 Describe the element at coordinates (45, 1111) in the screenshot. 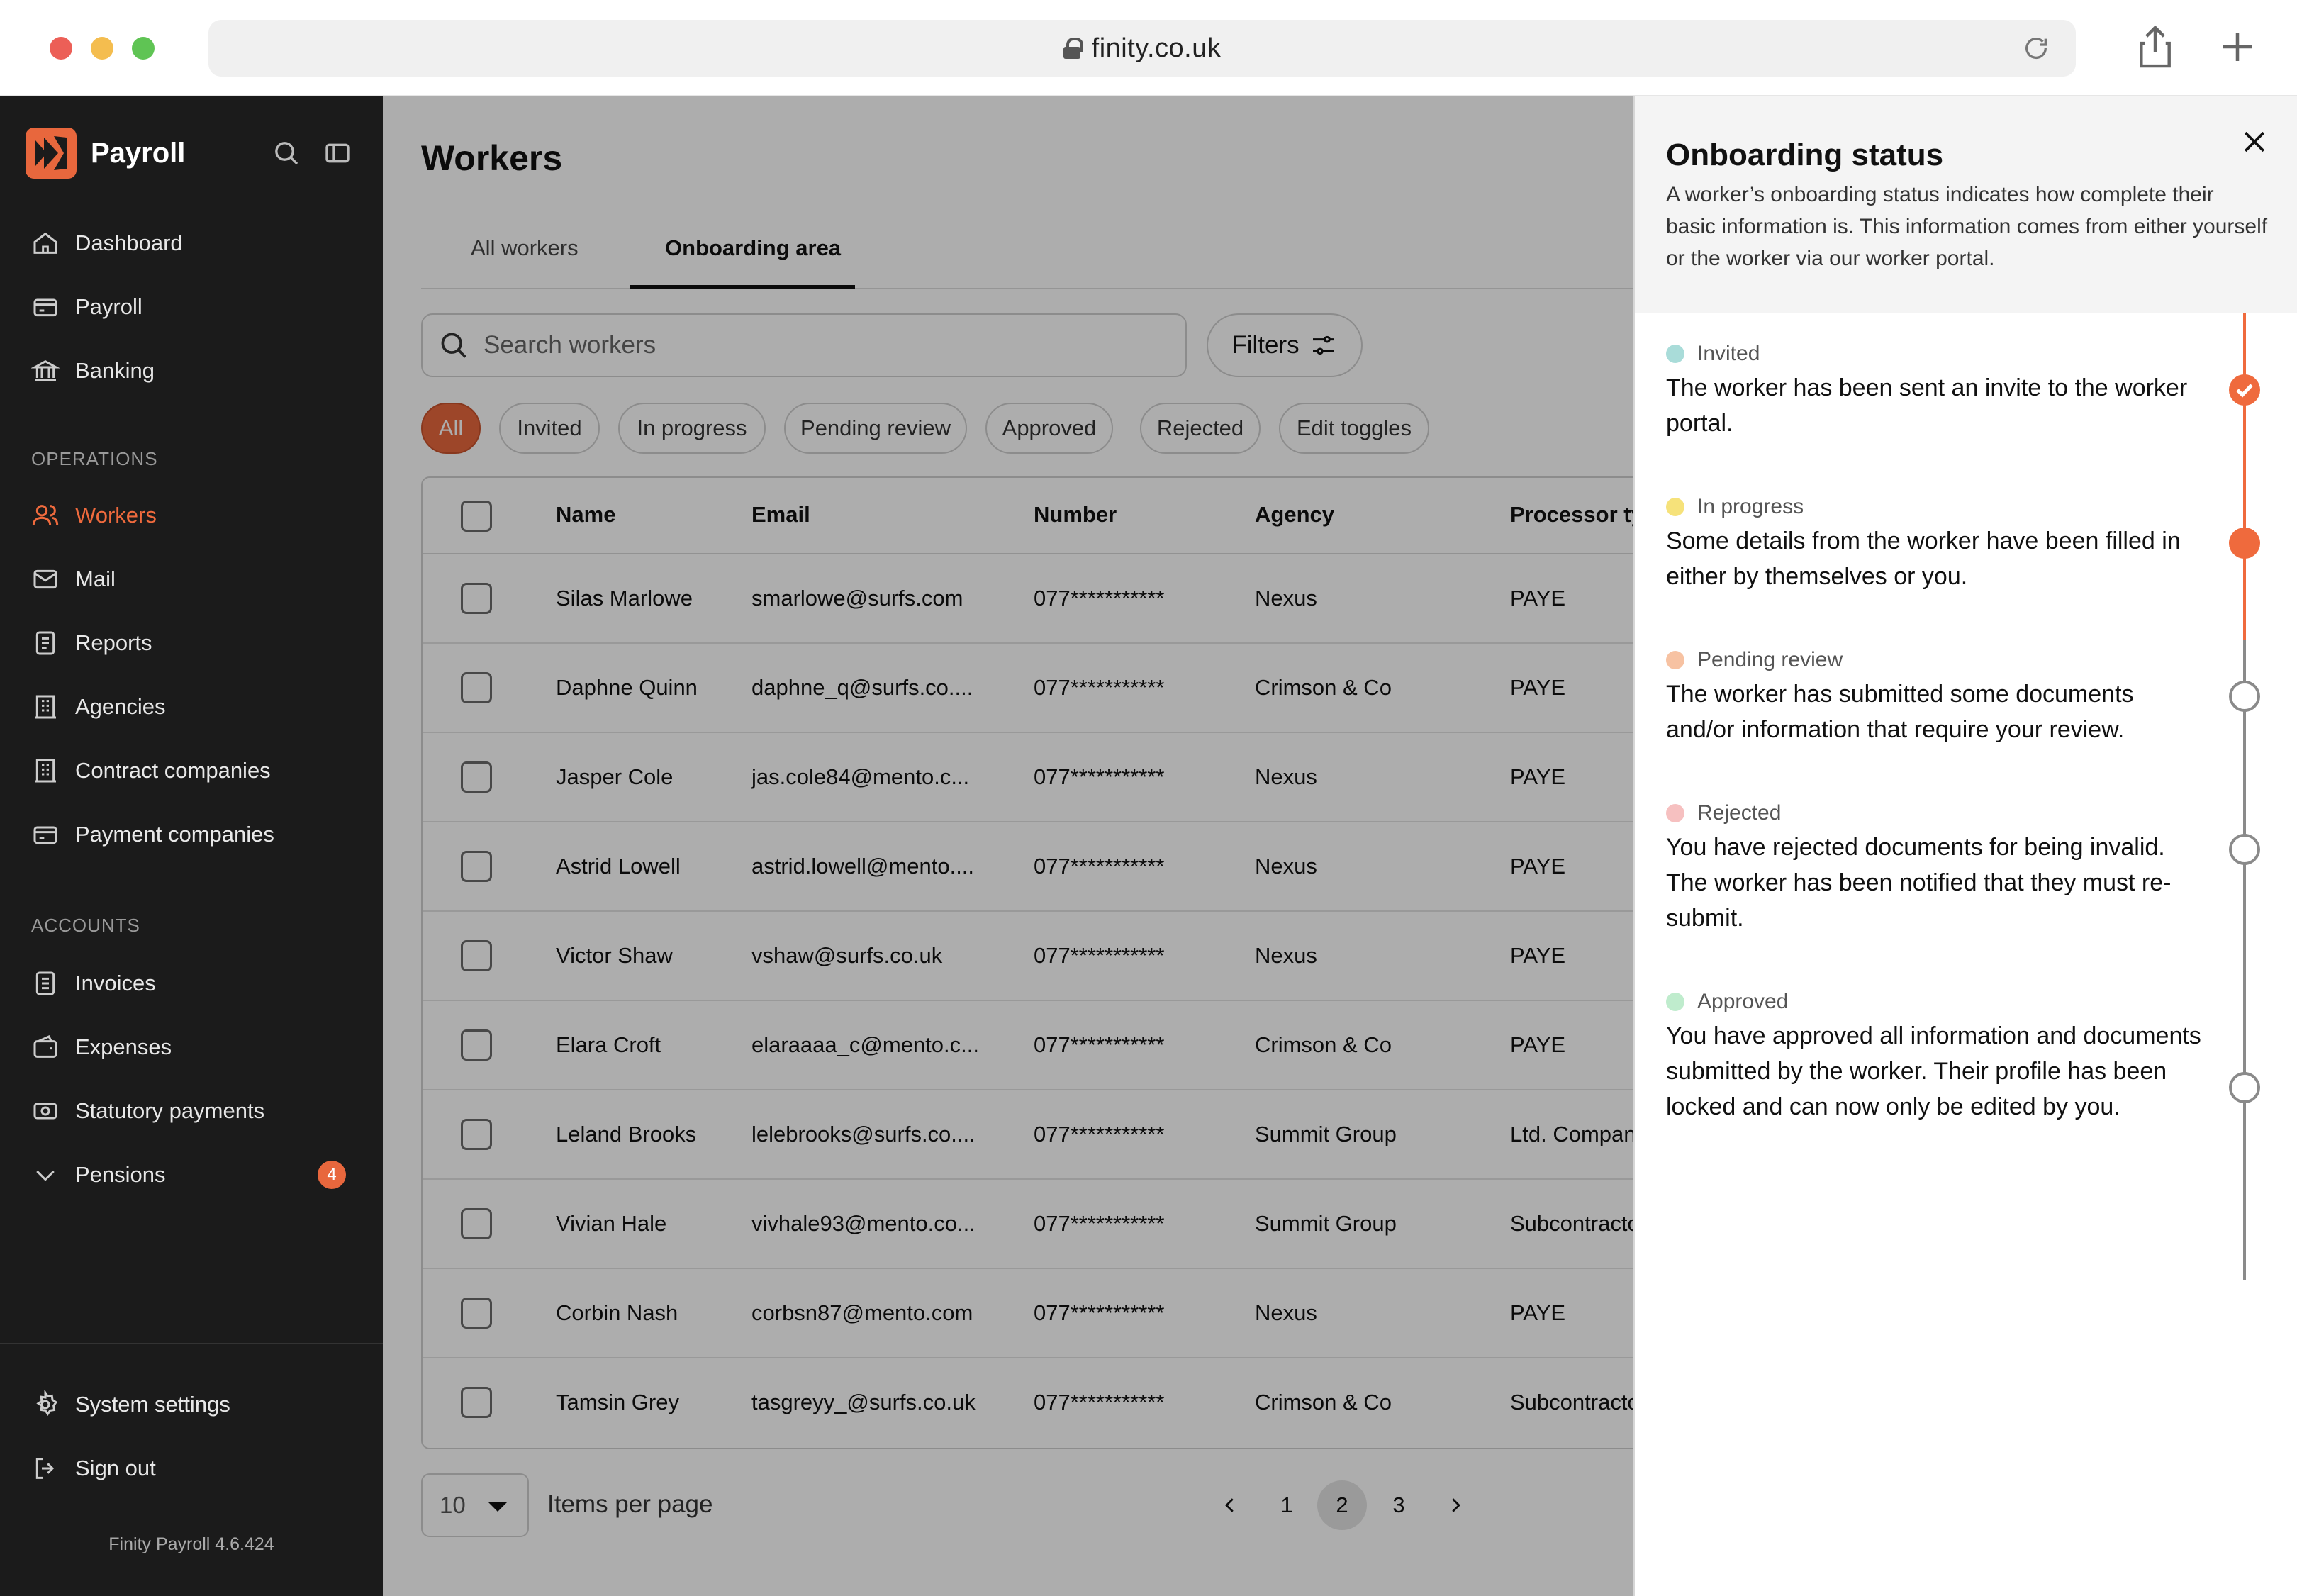

I see `cash-icon` at that location.